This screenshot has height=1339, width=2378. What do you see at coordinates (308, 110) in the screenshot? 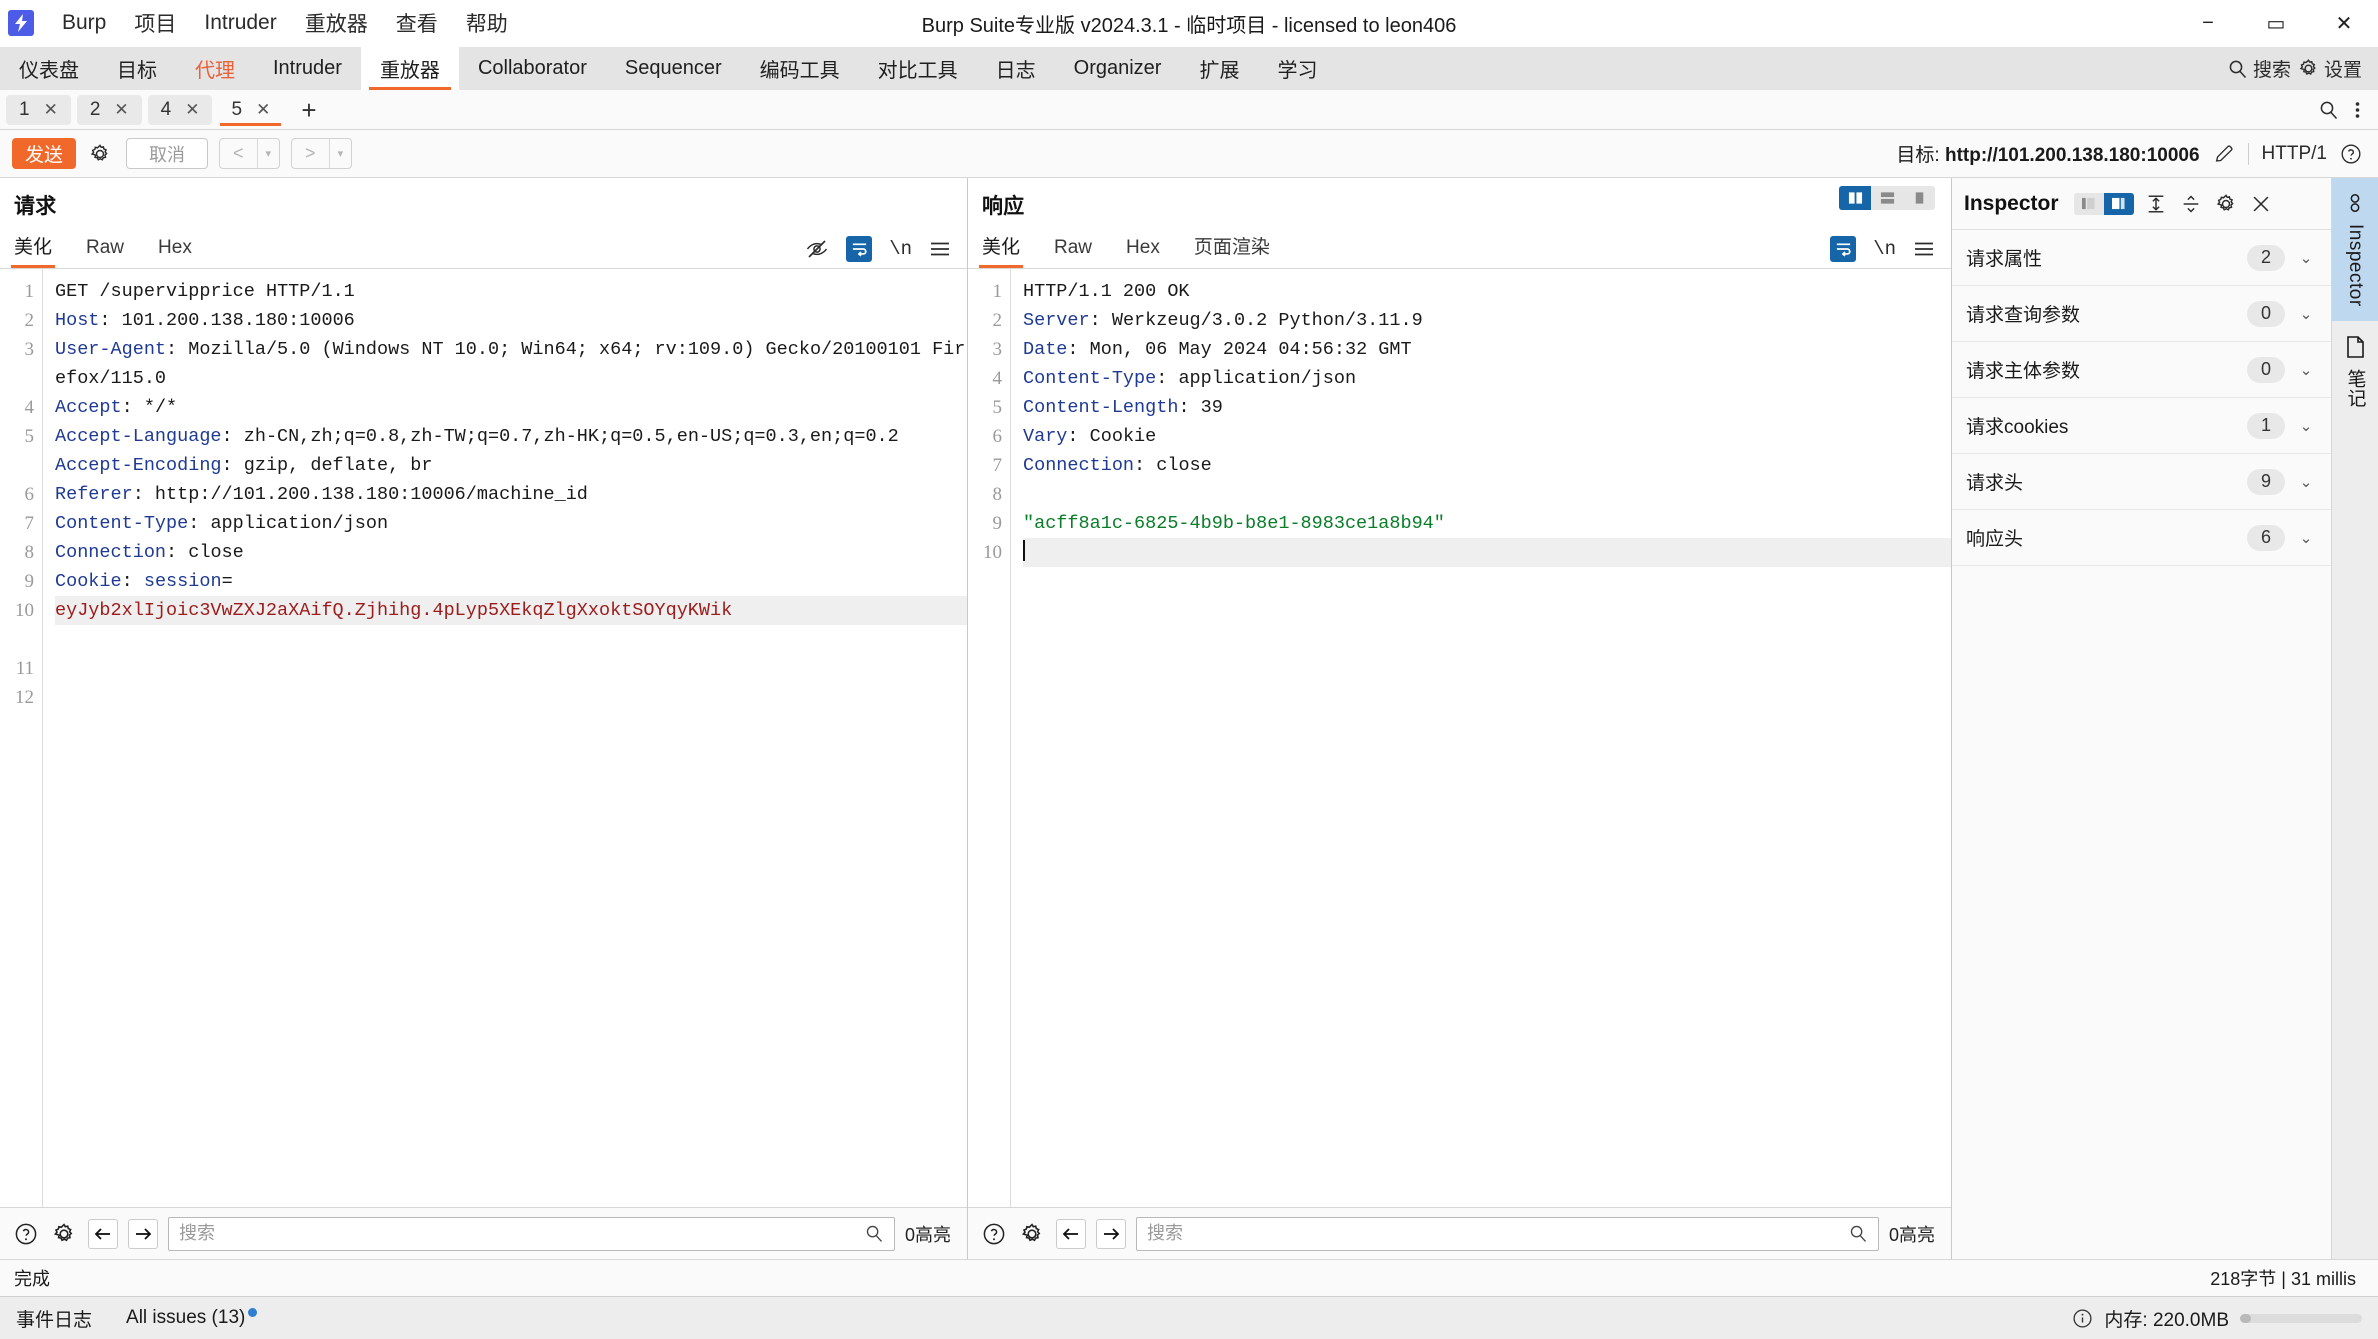
I see `add-repeater-tab-button: +` at bounding box center [308, 110].